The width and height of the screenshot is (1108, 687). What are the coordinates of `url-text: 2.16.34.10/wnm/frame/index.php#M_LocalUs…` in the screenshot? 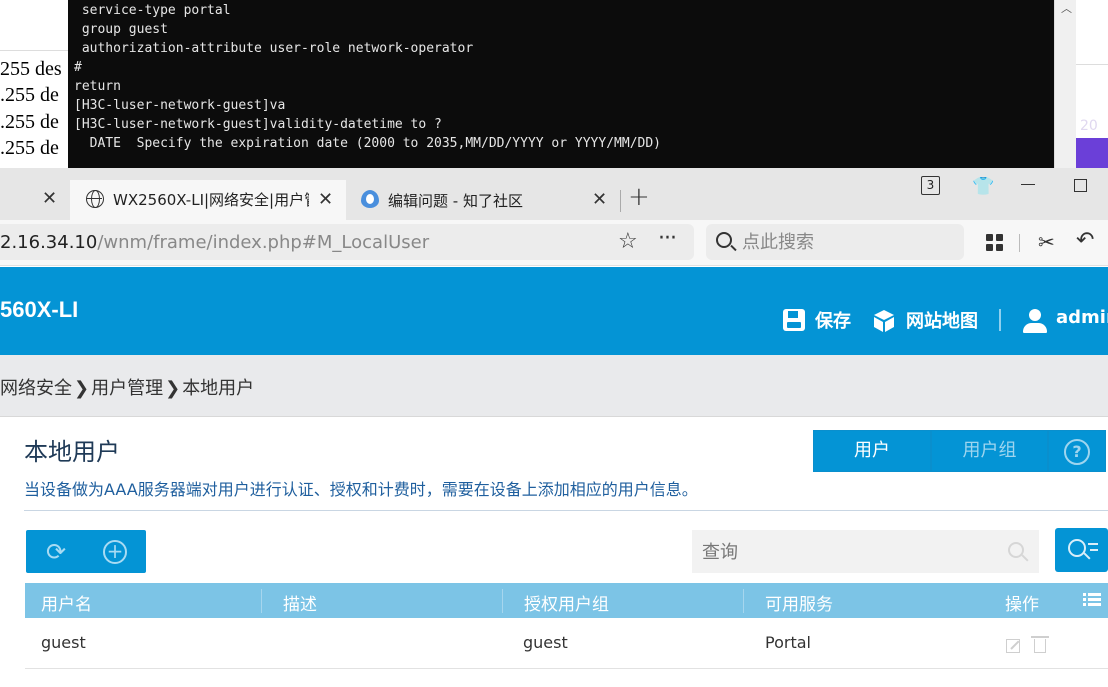 It's located at (214, 242).